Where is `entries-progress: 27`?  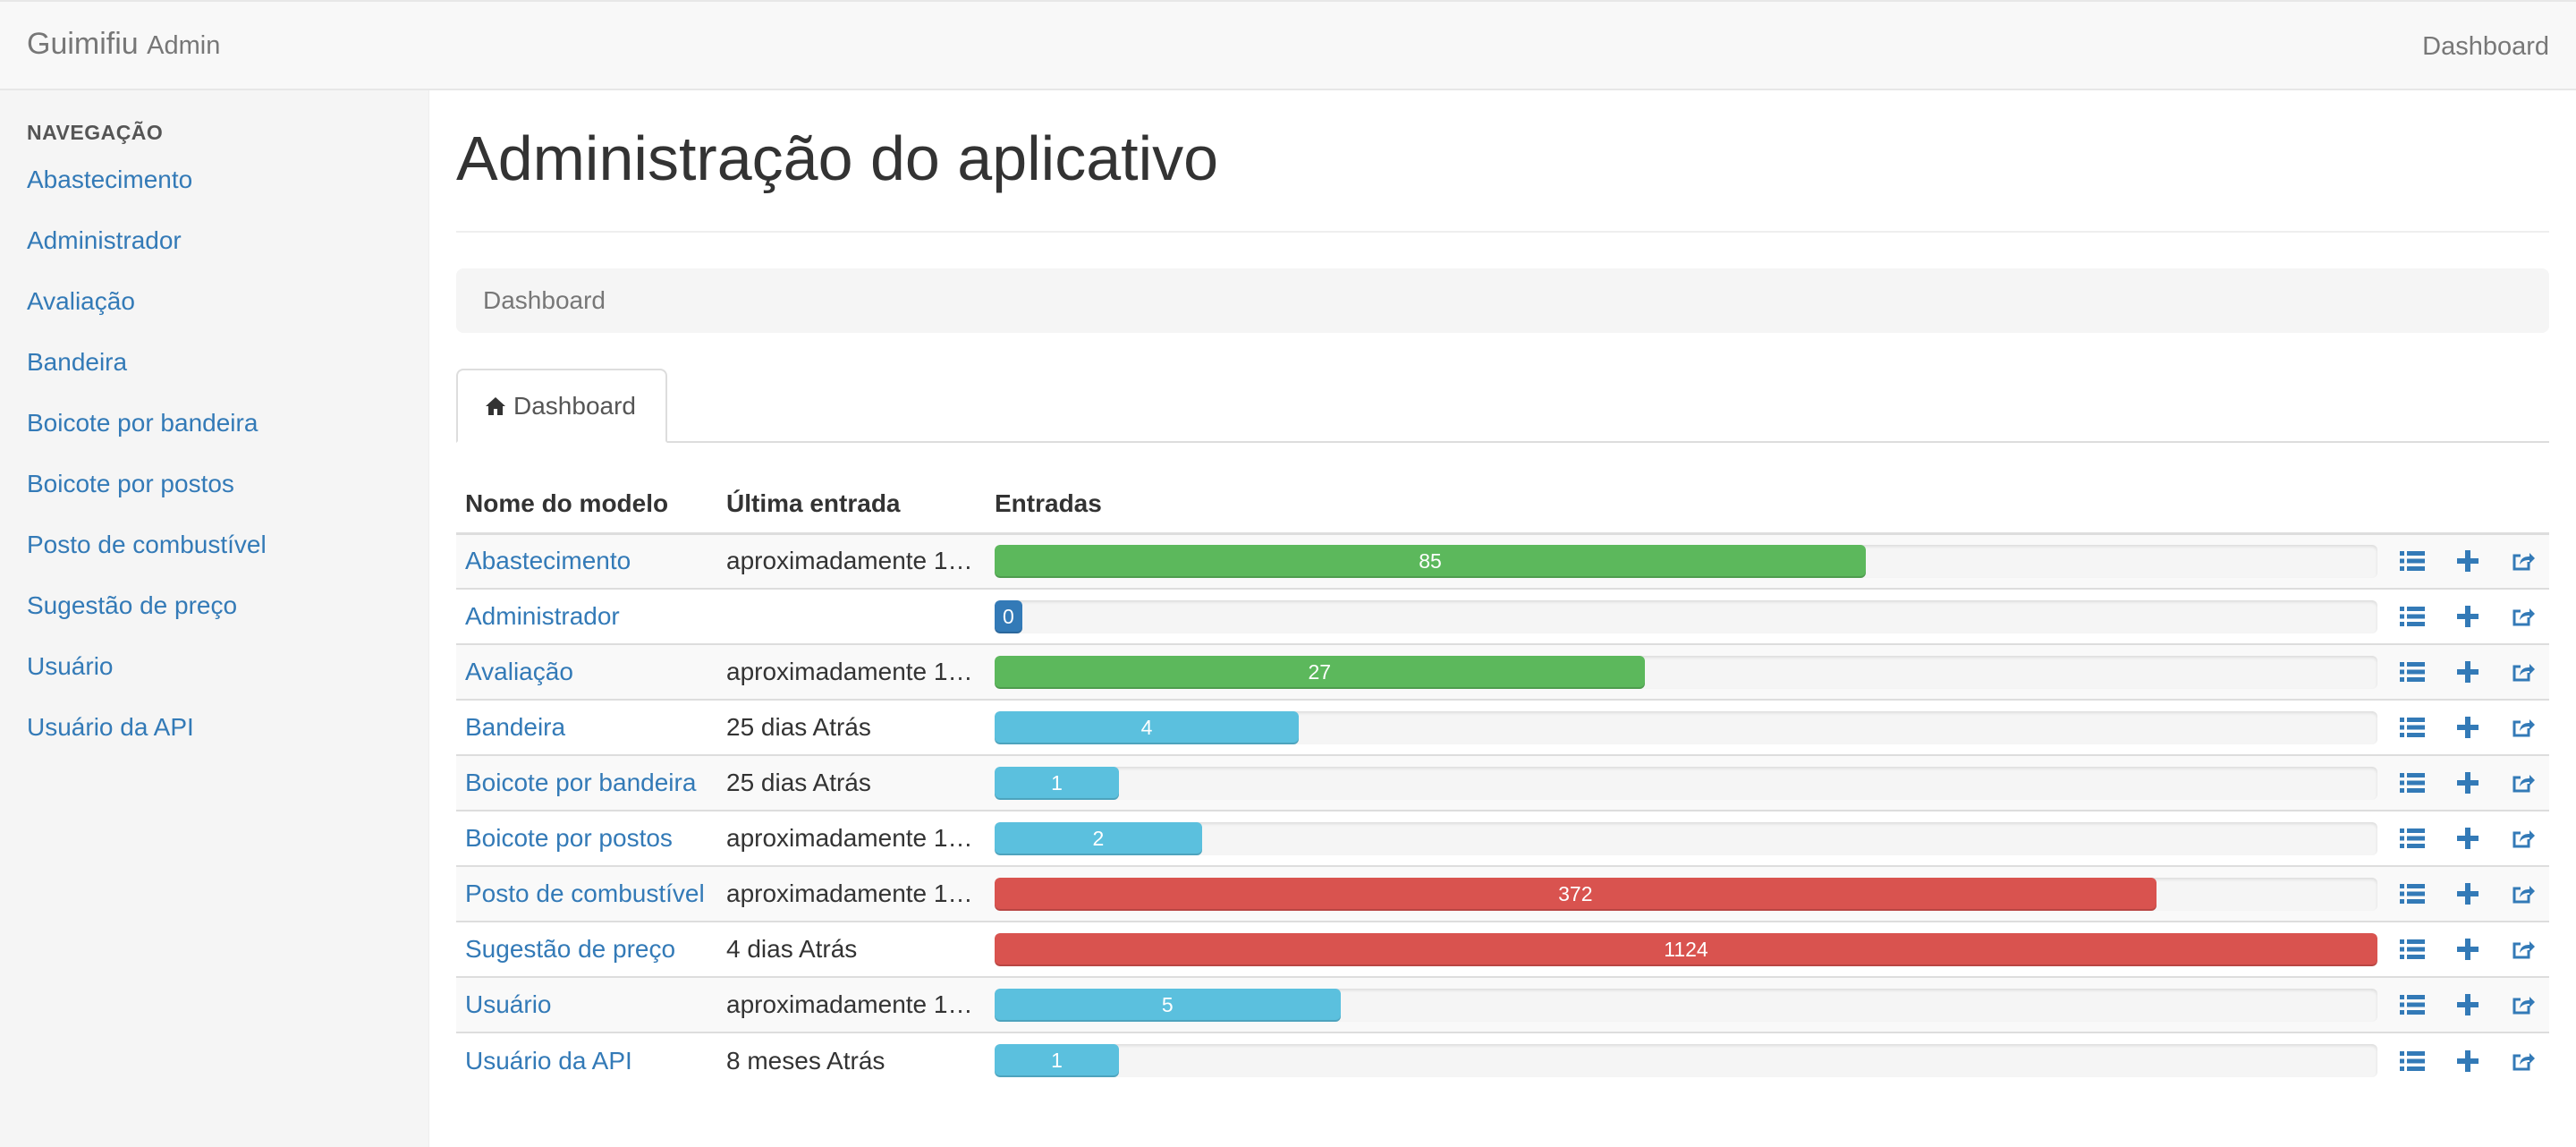 entries-progress: 27 is located at coordinates (1686, 672).